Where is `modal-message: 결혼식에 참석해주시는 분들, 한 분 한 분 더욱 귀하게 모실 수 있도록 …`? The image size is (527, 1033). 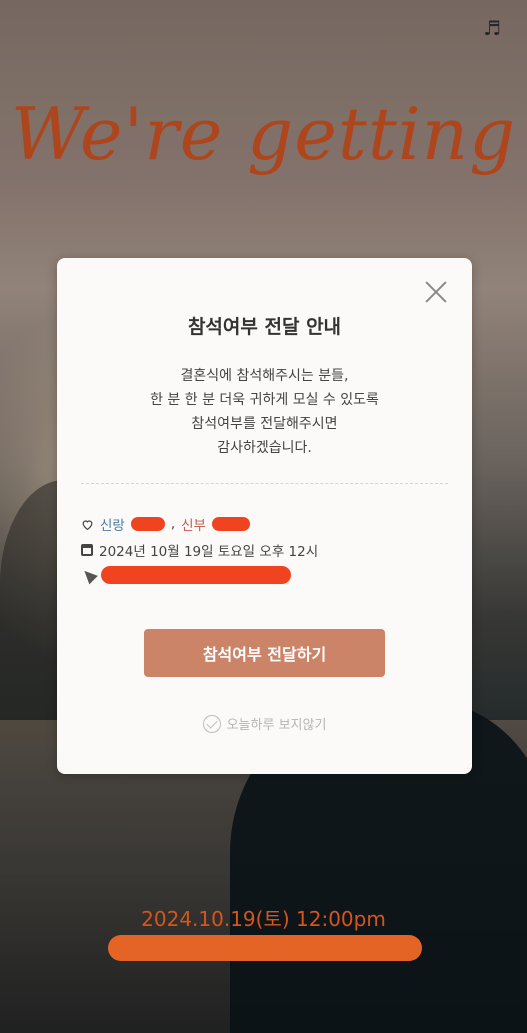 modal-message: 결혼식에 참석해주시는 분들, 한 분 한 분 더욱 귀하게 모실 수 있도록 … is located at coordinates (264, 412).